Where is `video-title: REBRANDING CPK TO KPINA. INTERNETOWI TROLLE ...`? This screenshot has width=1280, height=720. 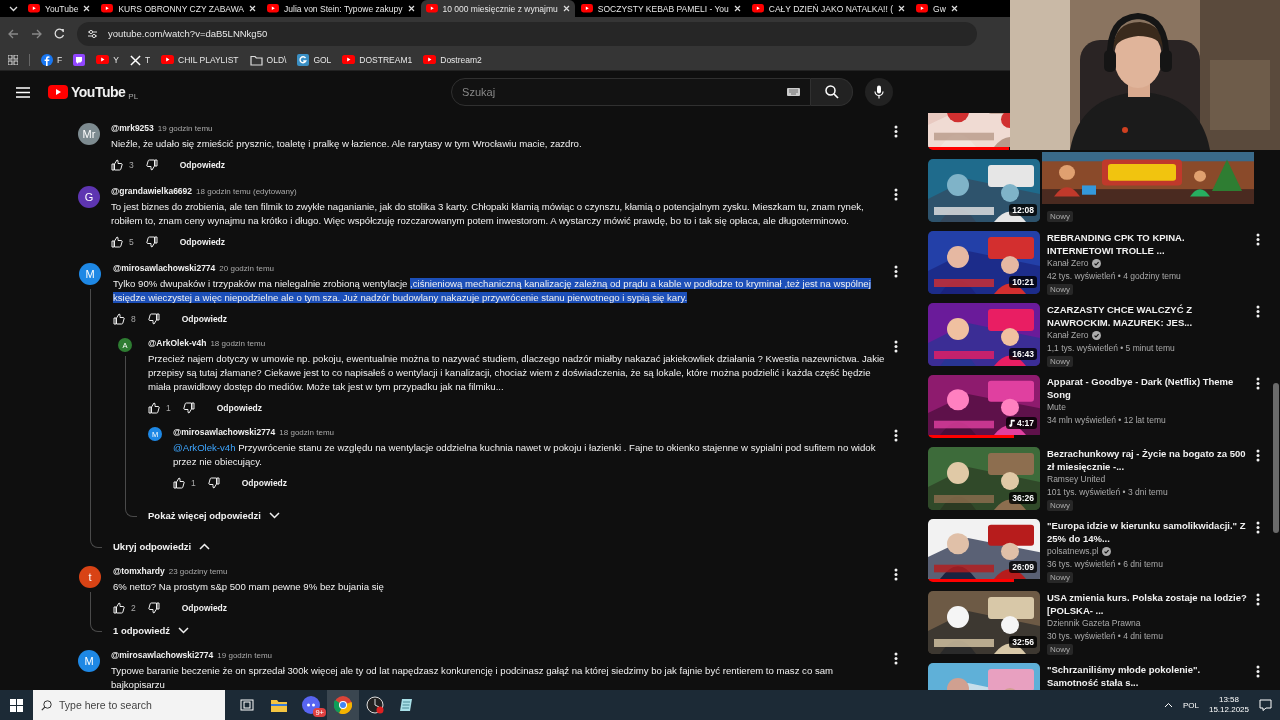 video-title: REBRANDING CPK TO KPINA. INTERNETOWI TROLLE ... is located at coordinates (1147, 244).